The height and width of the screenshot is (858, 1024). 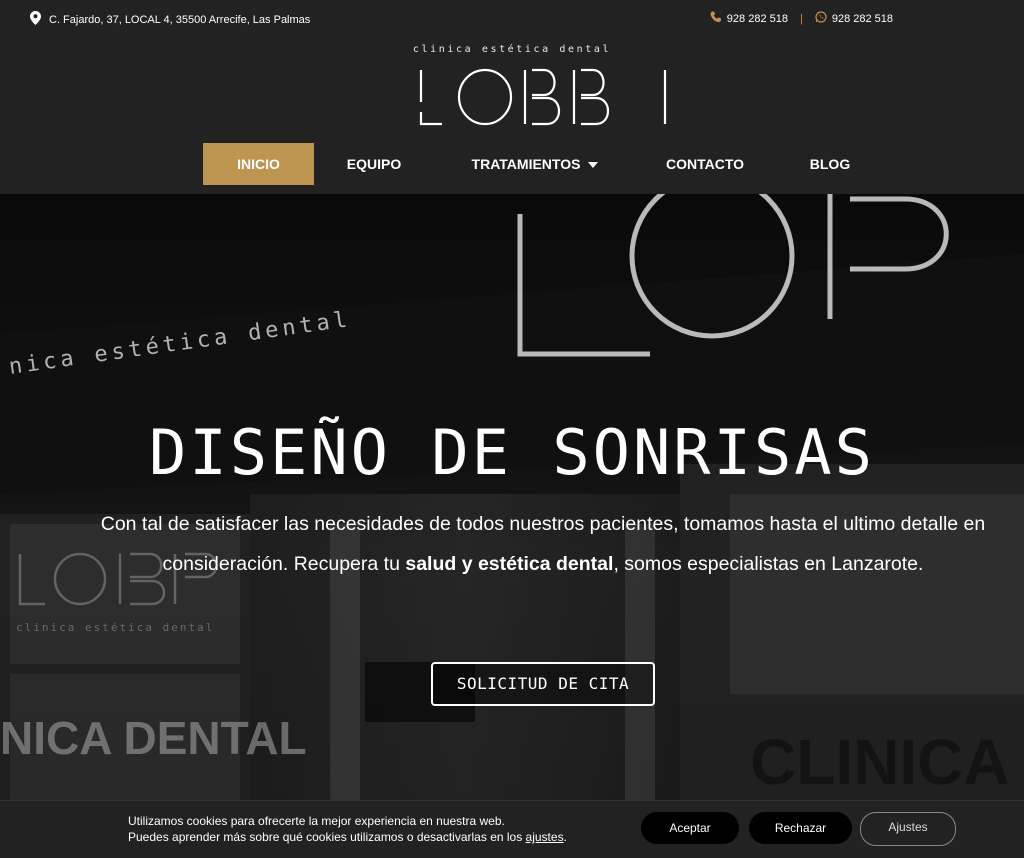 I want to click on hero-text-part2: , somos especialistas en Lanzarote., so click(x=768, y=564).